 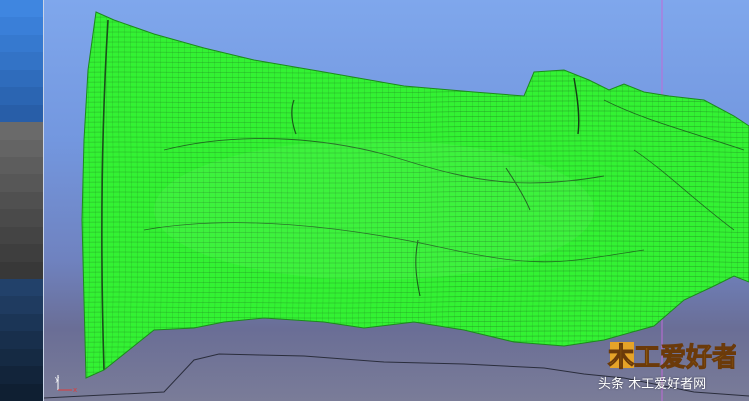 I want to click on logo-watermark: 木工爱好者, so click(x=672, y=356).